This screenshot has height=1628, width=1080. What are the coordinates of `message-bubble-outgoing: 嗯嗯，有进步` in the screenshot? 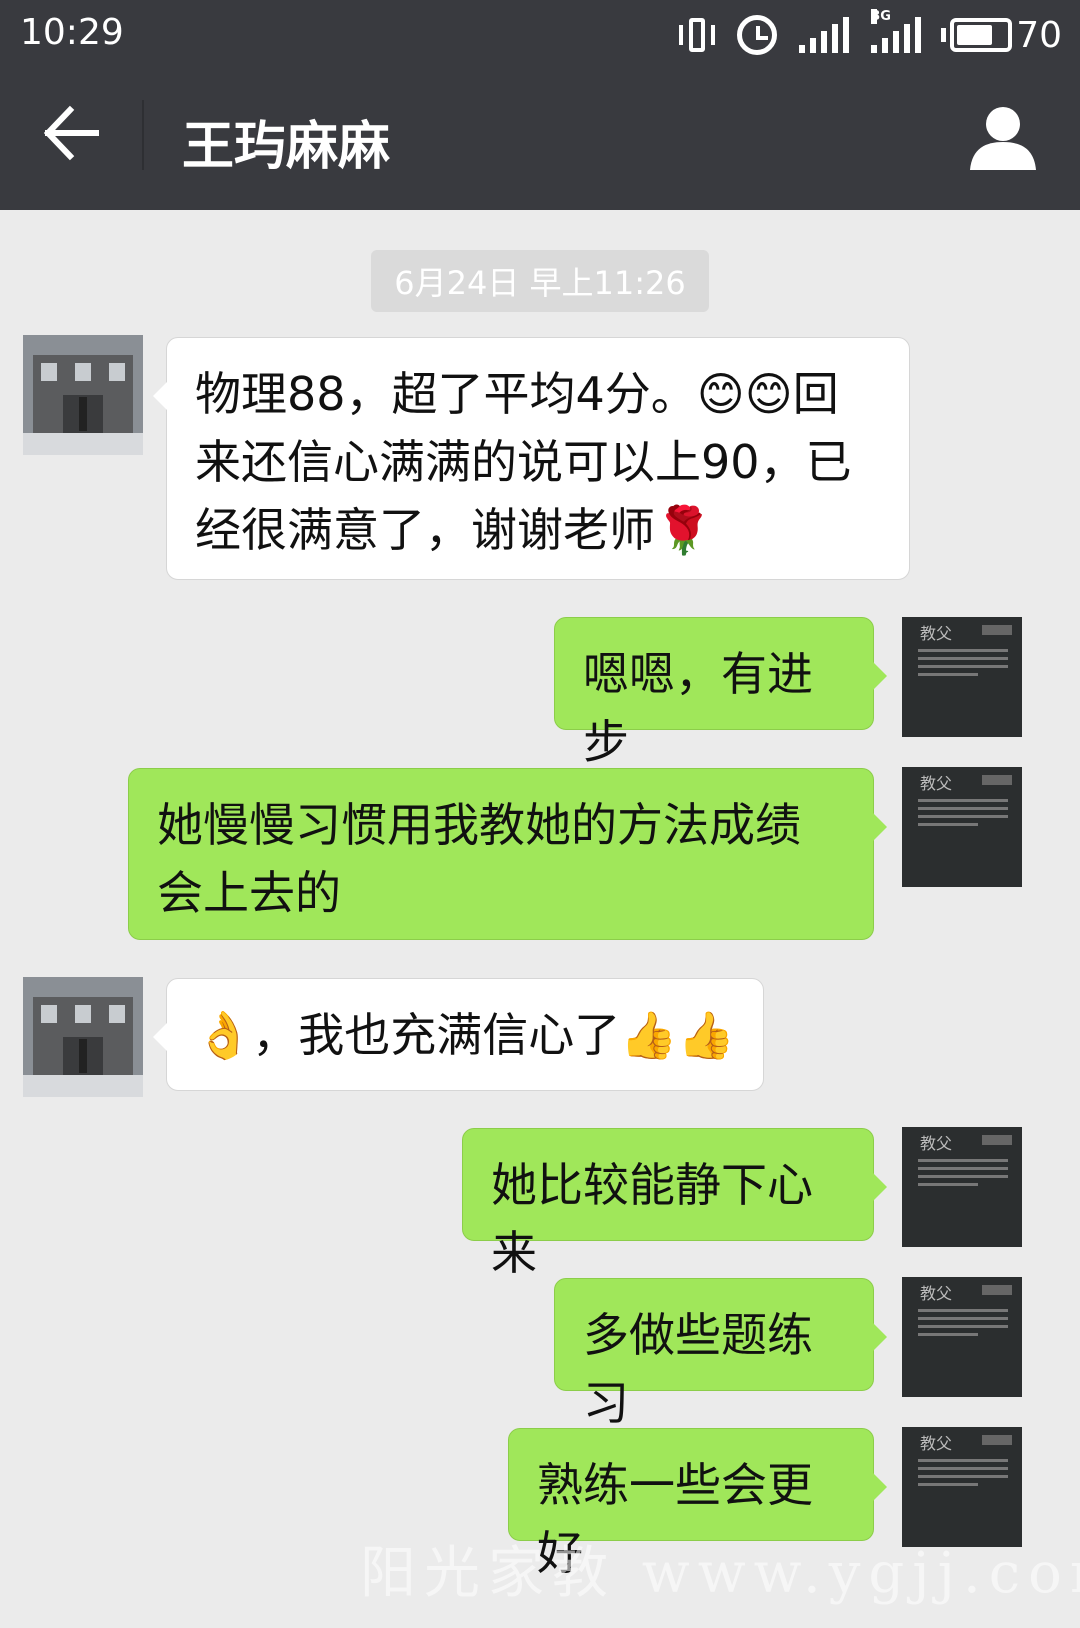 It's located at (720, 693).